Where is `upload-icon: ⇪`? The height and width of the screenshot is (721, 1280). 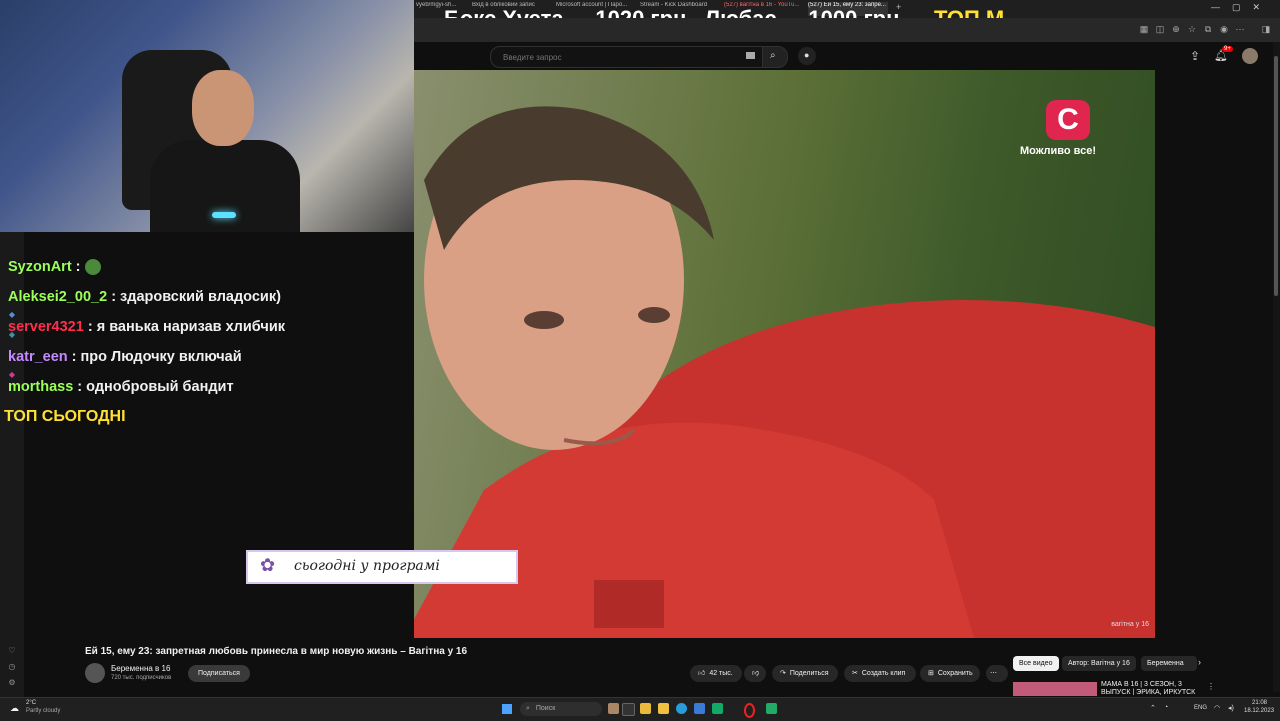 upload-icon: ⇪ is located at coordinates (1195, 56).